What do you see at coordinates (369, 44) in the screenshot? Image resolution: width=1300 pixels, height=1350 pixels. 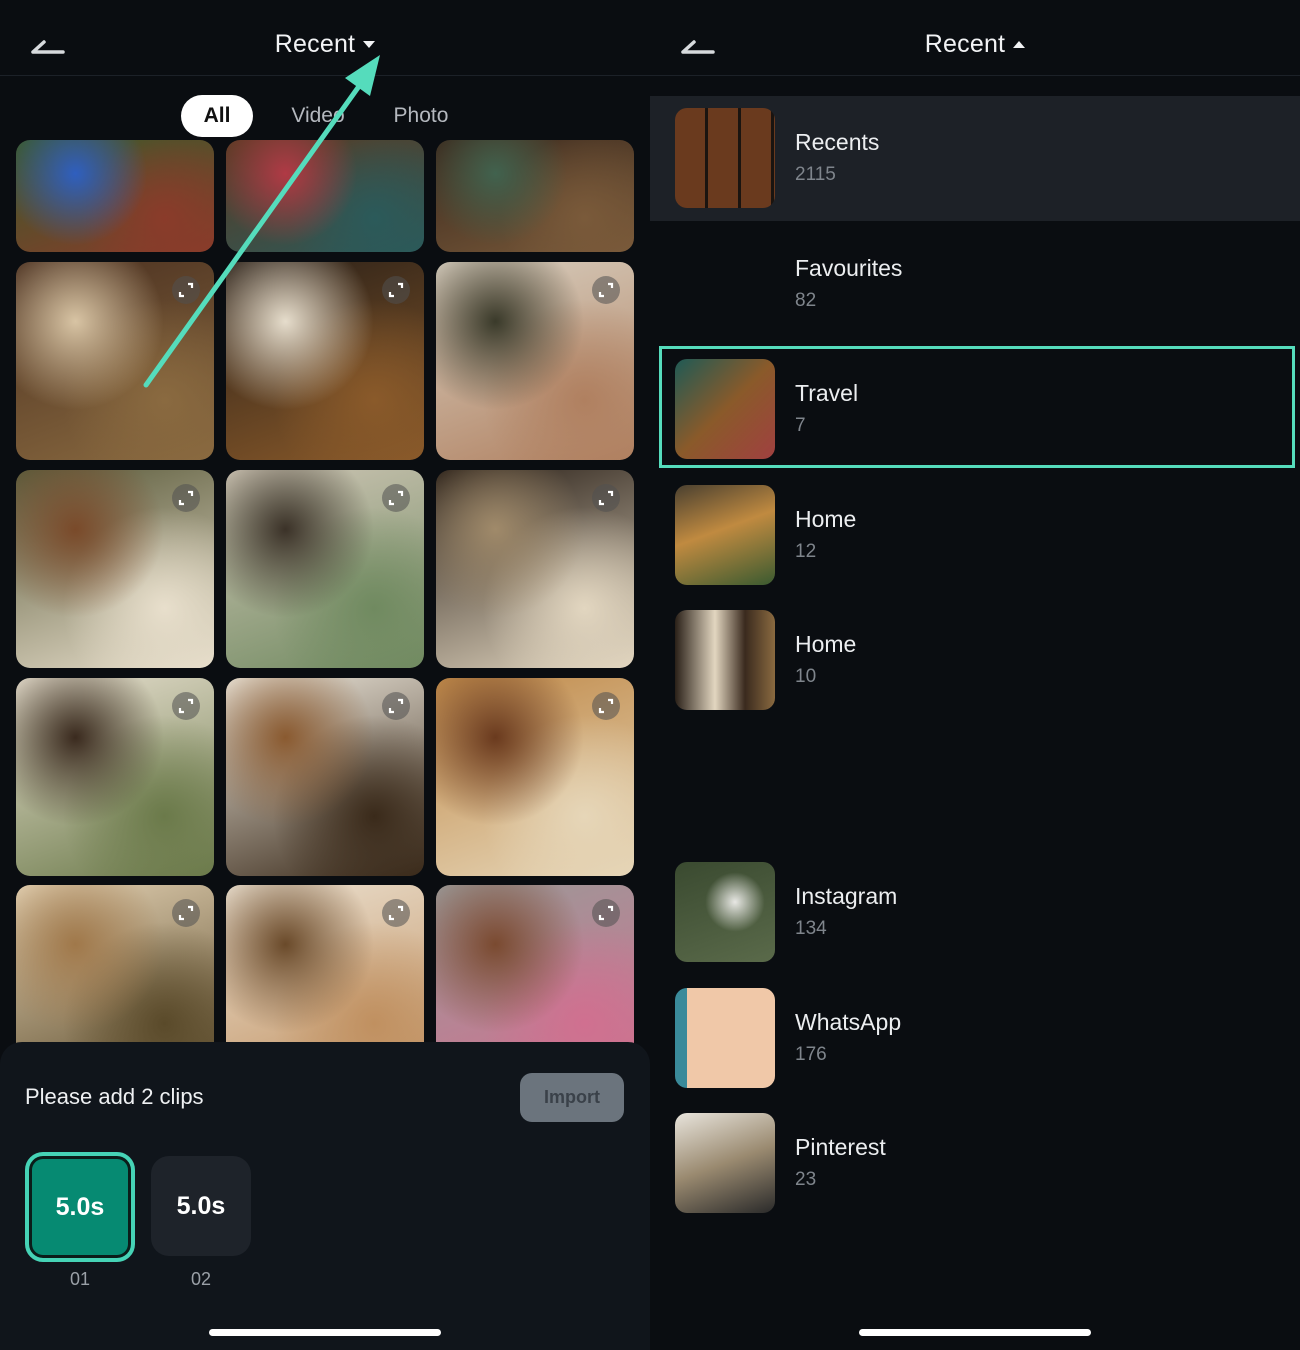 I see `caret-down-icon` at bounding box center [369, 44].